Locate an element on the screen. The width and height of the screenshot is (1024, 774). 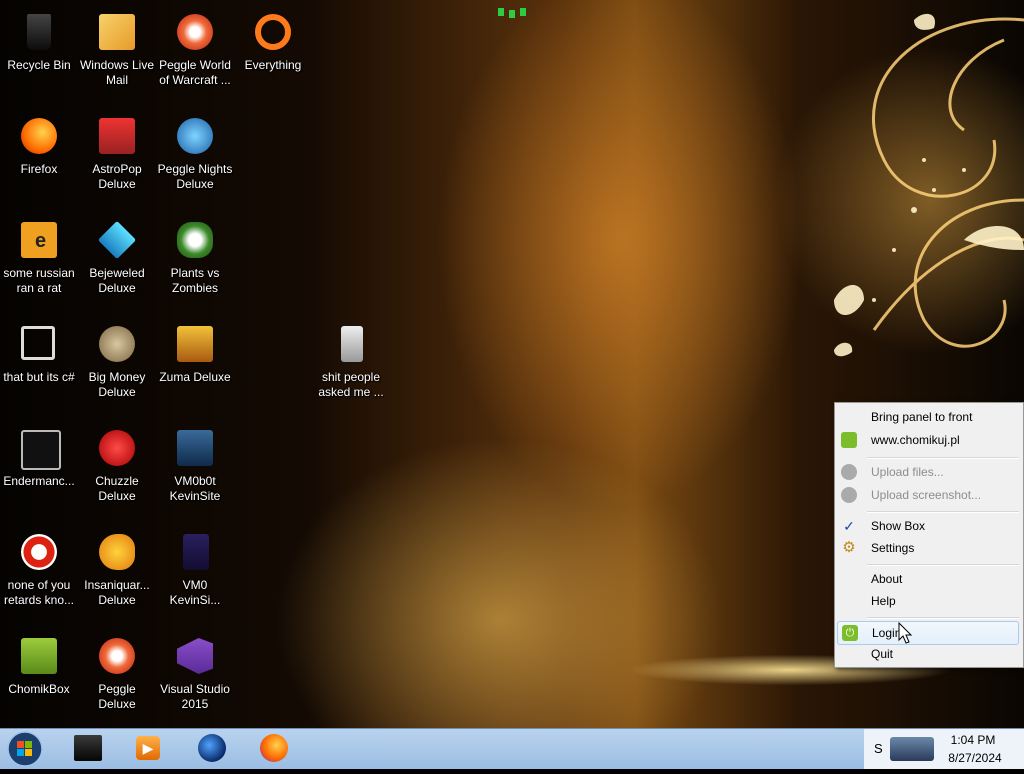
check-icon: ✓ is located at coordinates (849, 526).